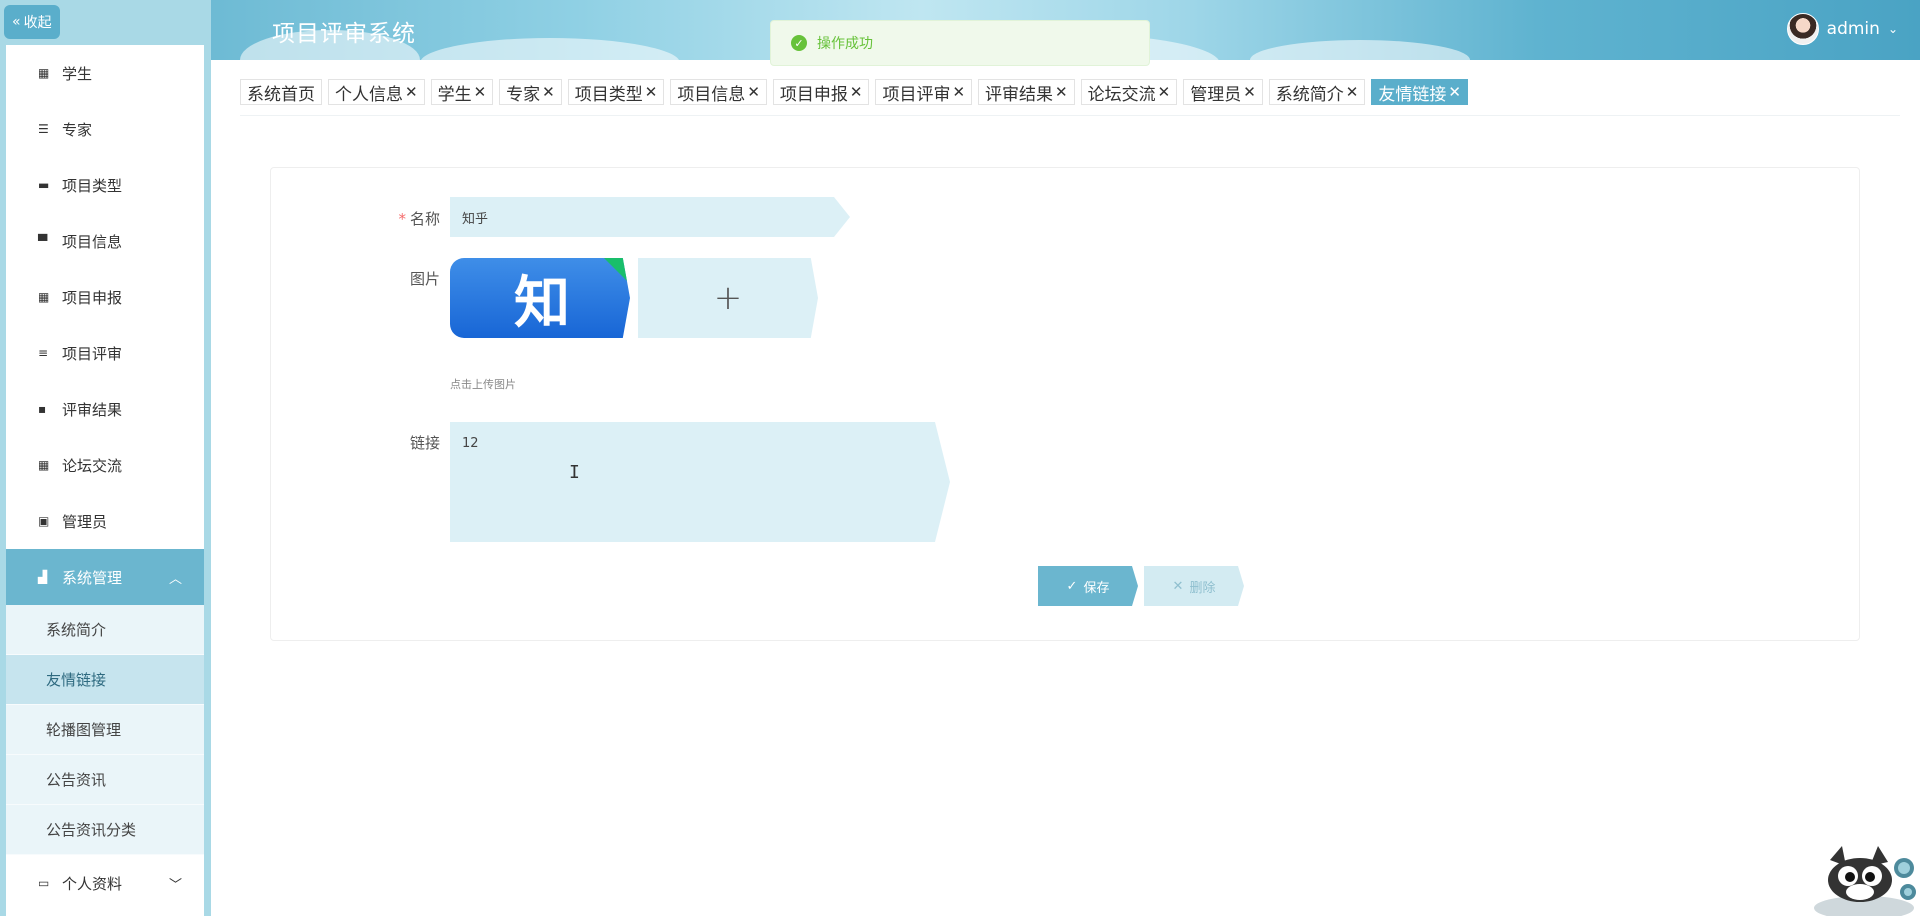 This screenshot has height=916, width=1920. Describe the element at coordinates (44, 883) in the screenshot. I see `id-card-icon: ▭` at that location.